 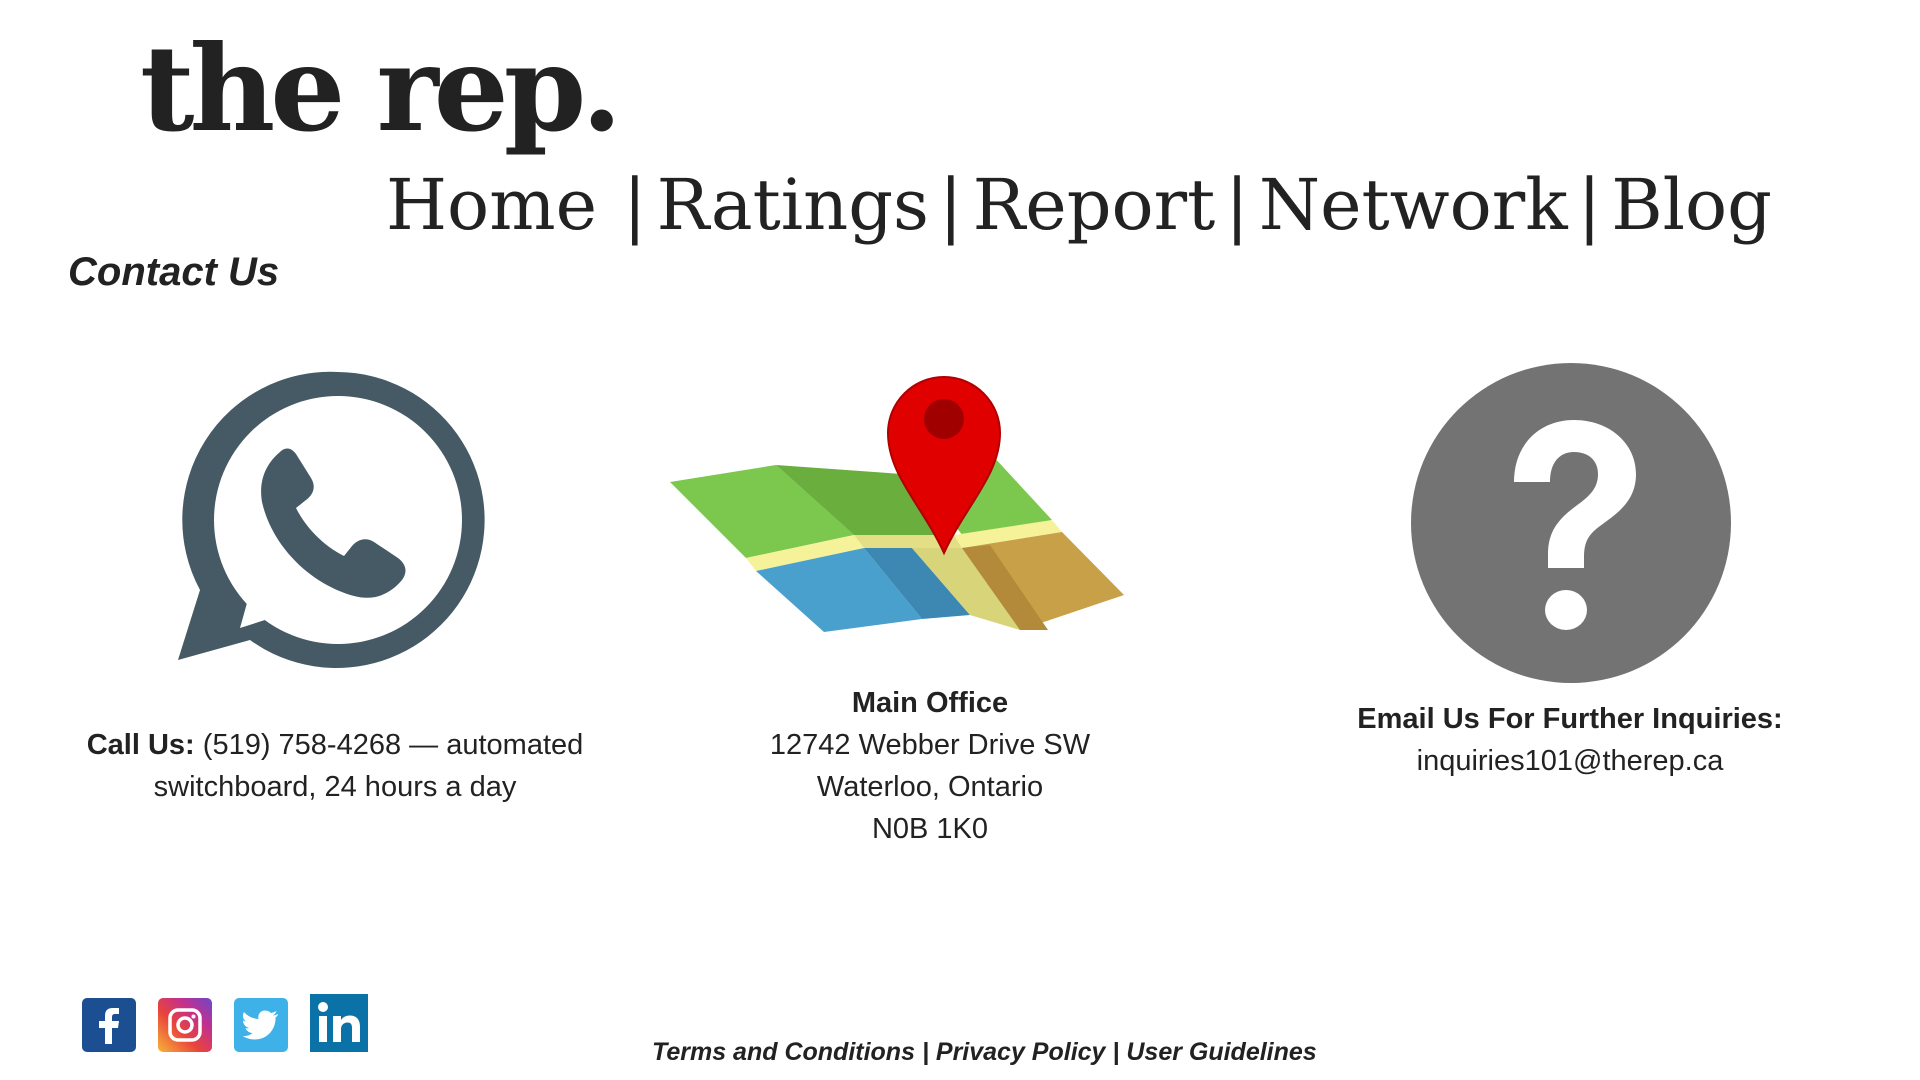 I want to click on whatsapp-phone-icon, so click(x=338, y=520).